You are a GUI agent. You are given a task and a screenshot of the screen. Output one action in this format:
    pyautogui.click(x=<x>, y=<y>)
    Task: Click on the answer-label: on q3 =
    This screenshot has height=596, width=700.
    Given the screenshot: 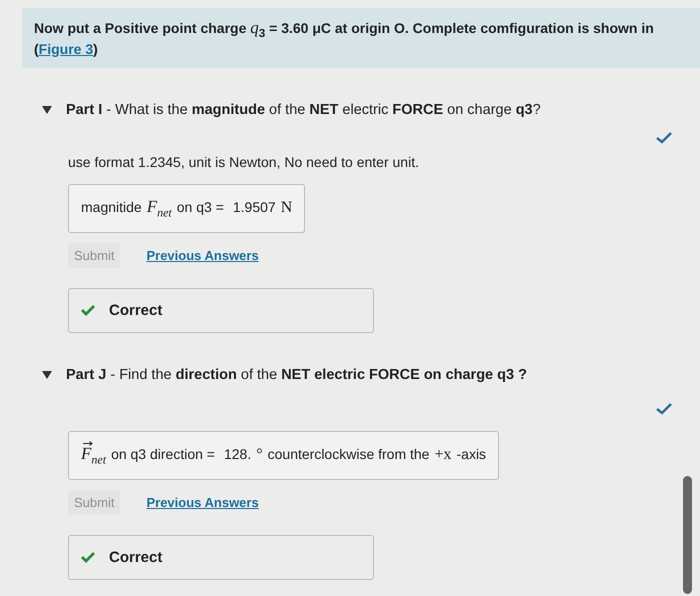 What is the action you would take?
    pyautogui.click(x=200, y=206)
    